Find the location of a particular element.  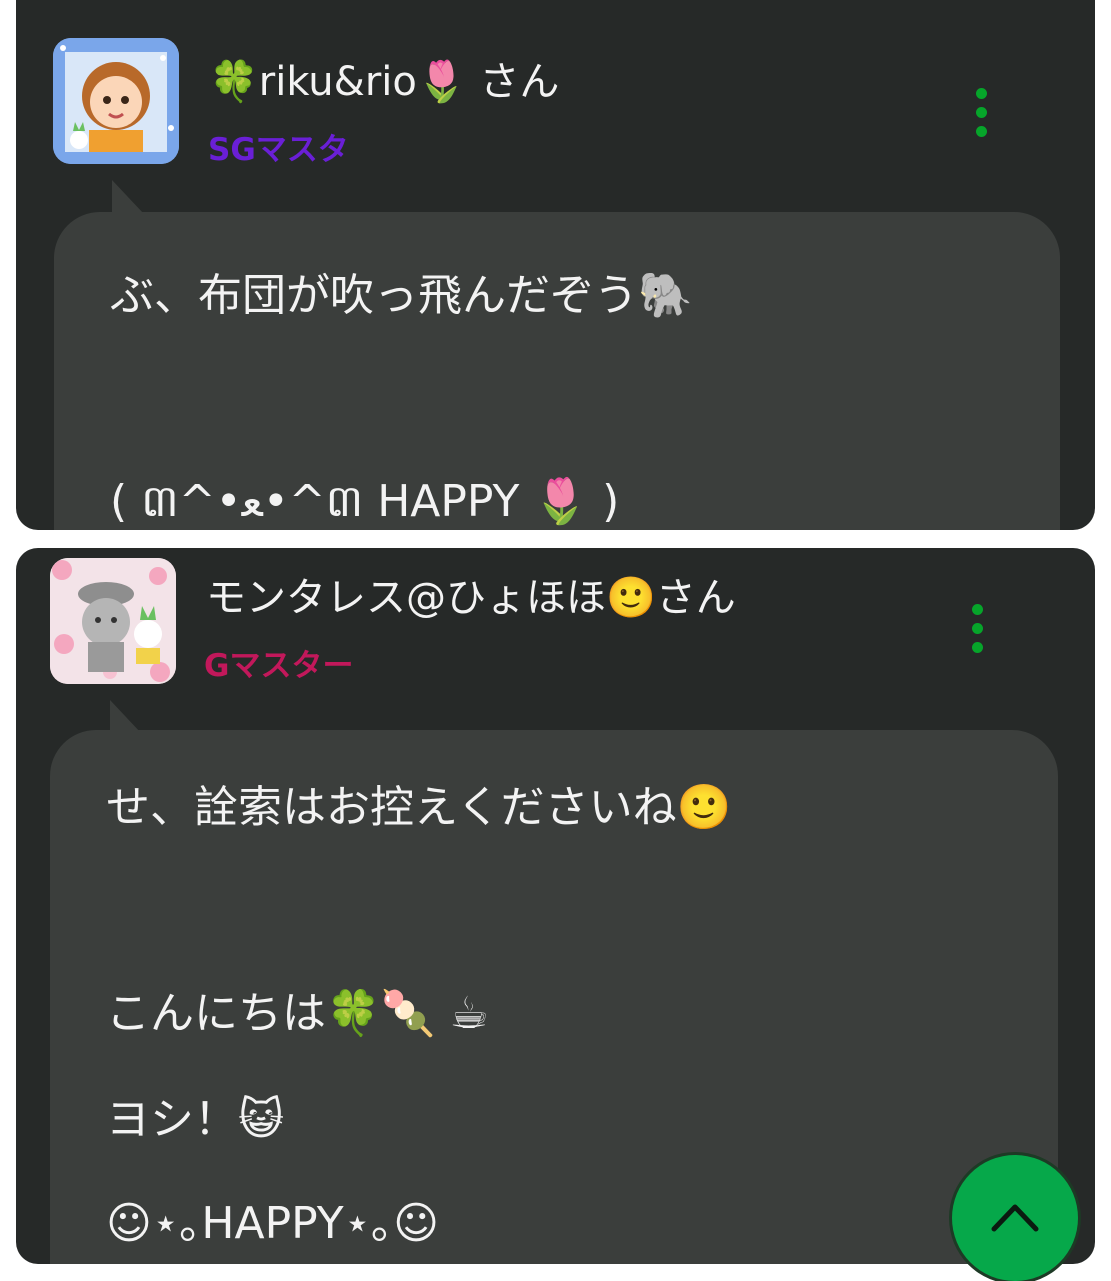

username: モンタレス@ひょほほ🙂さん is located at coordinates (471, 598).